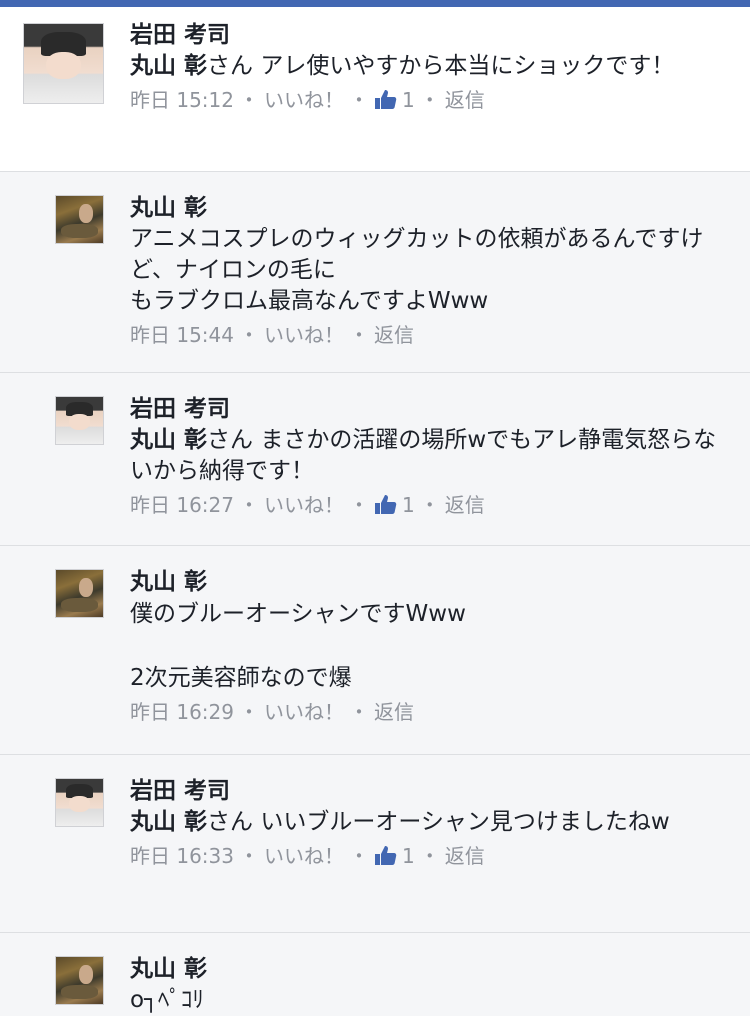  I want to click on comment-timestamp: 昨日 15:44, so click(182, 335).